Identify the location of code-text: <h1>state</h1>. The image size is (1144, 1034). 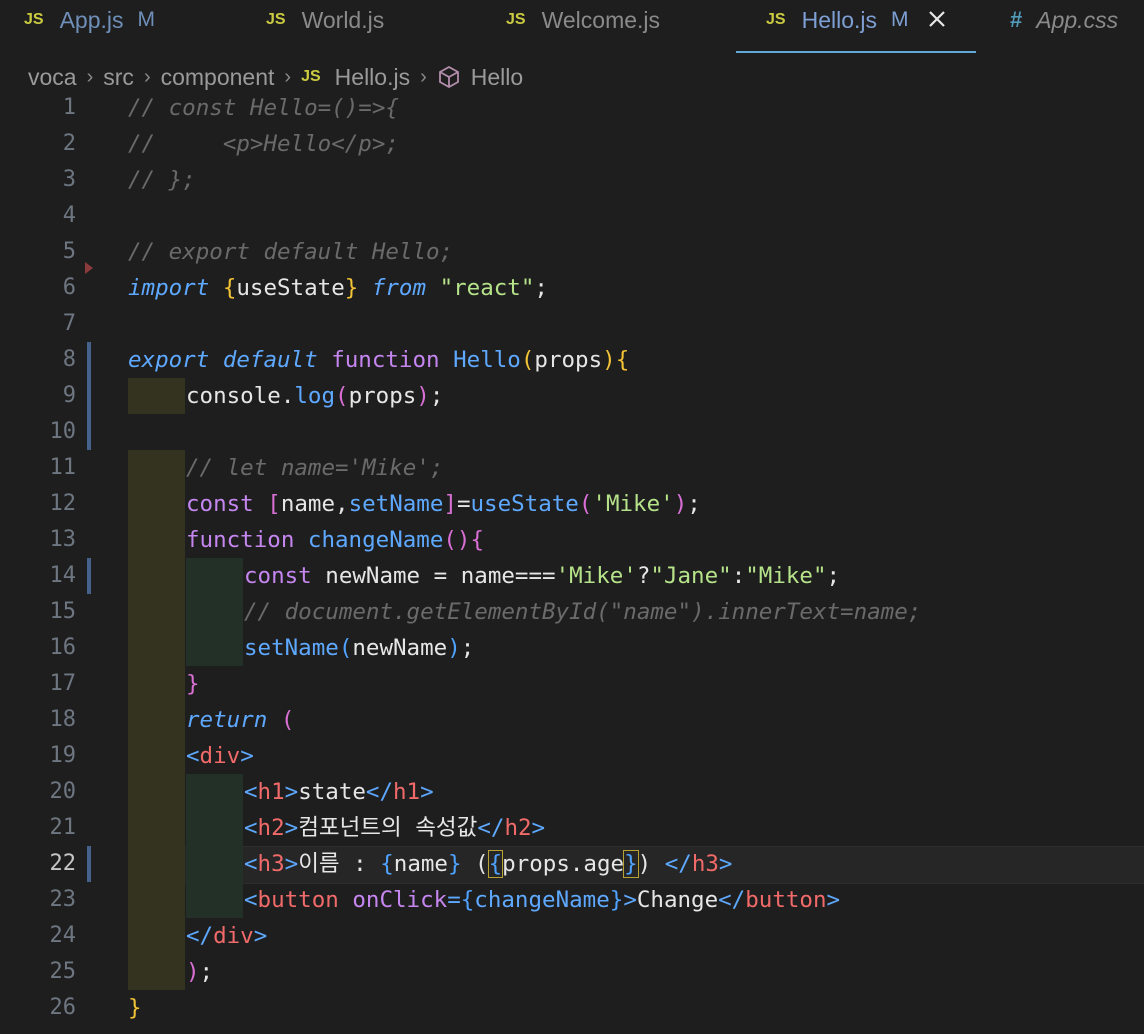
(339, 792).